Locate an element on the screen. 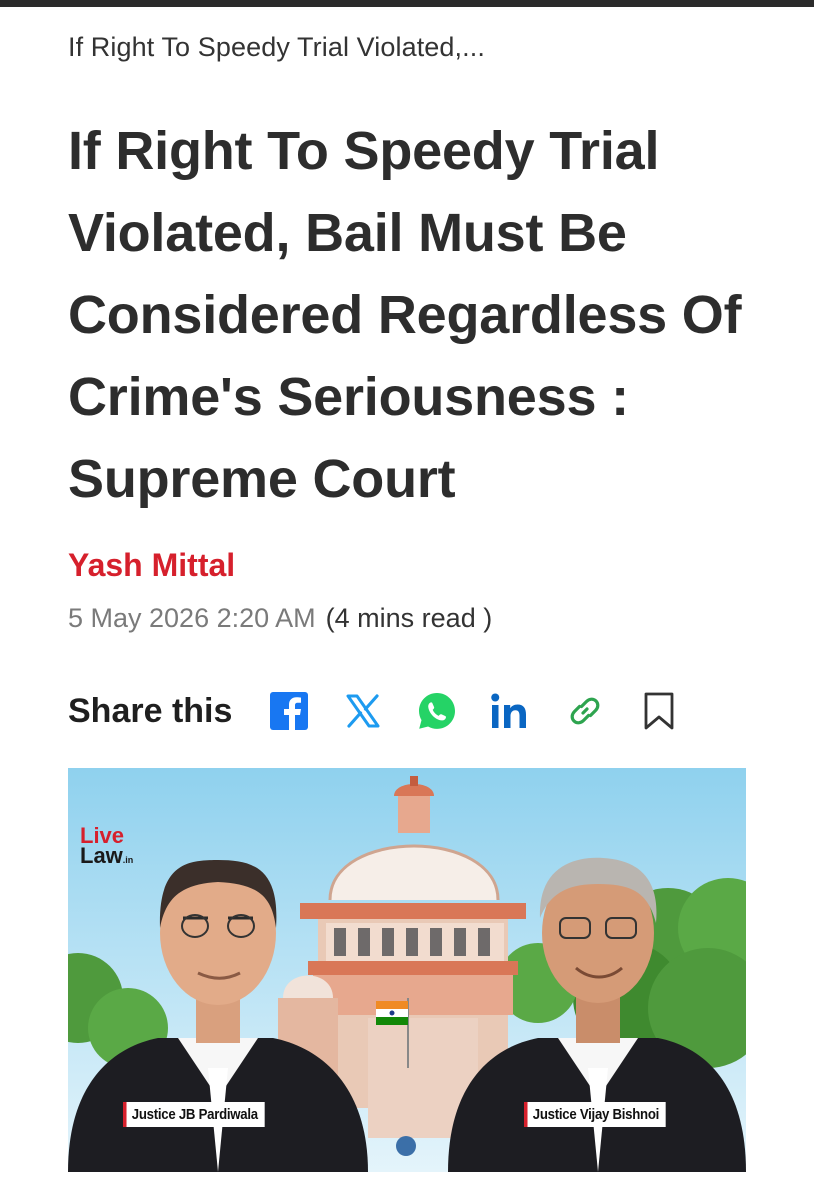 The height and width of the screenshot is (1200, 814). read-time: (4 mins read ) is located at coordinates (409, 618).